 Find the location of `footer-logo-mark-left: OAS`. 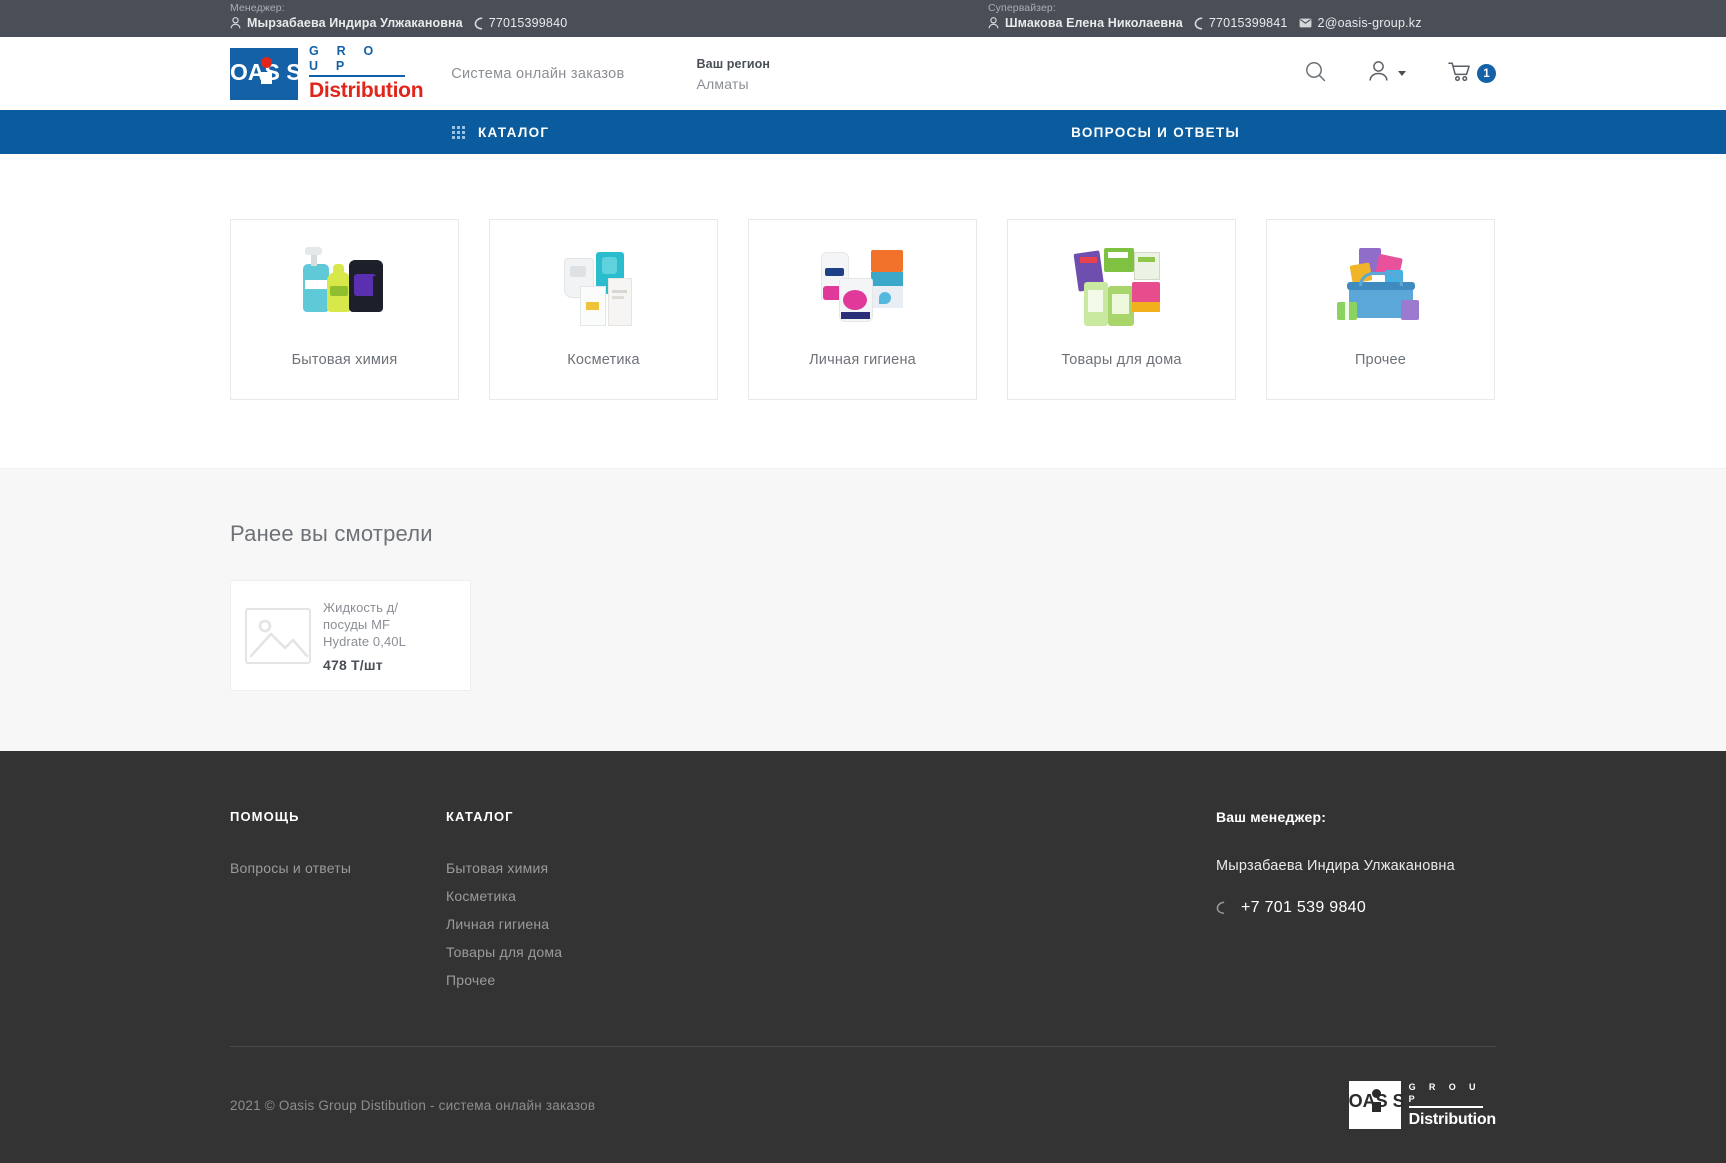

footer-logo-mark-left: OAS is located at coordinates (1368, 1101).